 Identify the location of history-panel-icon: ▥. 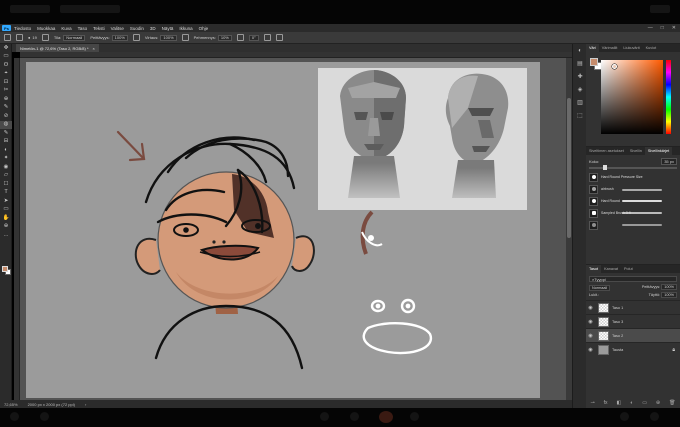
(580, 102).